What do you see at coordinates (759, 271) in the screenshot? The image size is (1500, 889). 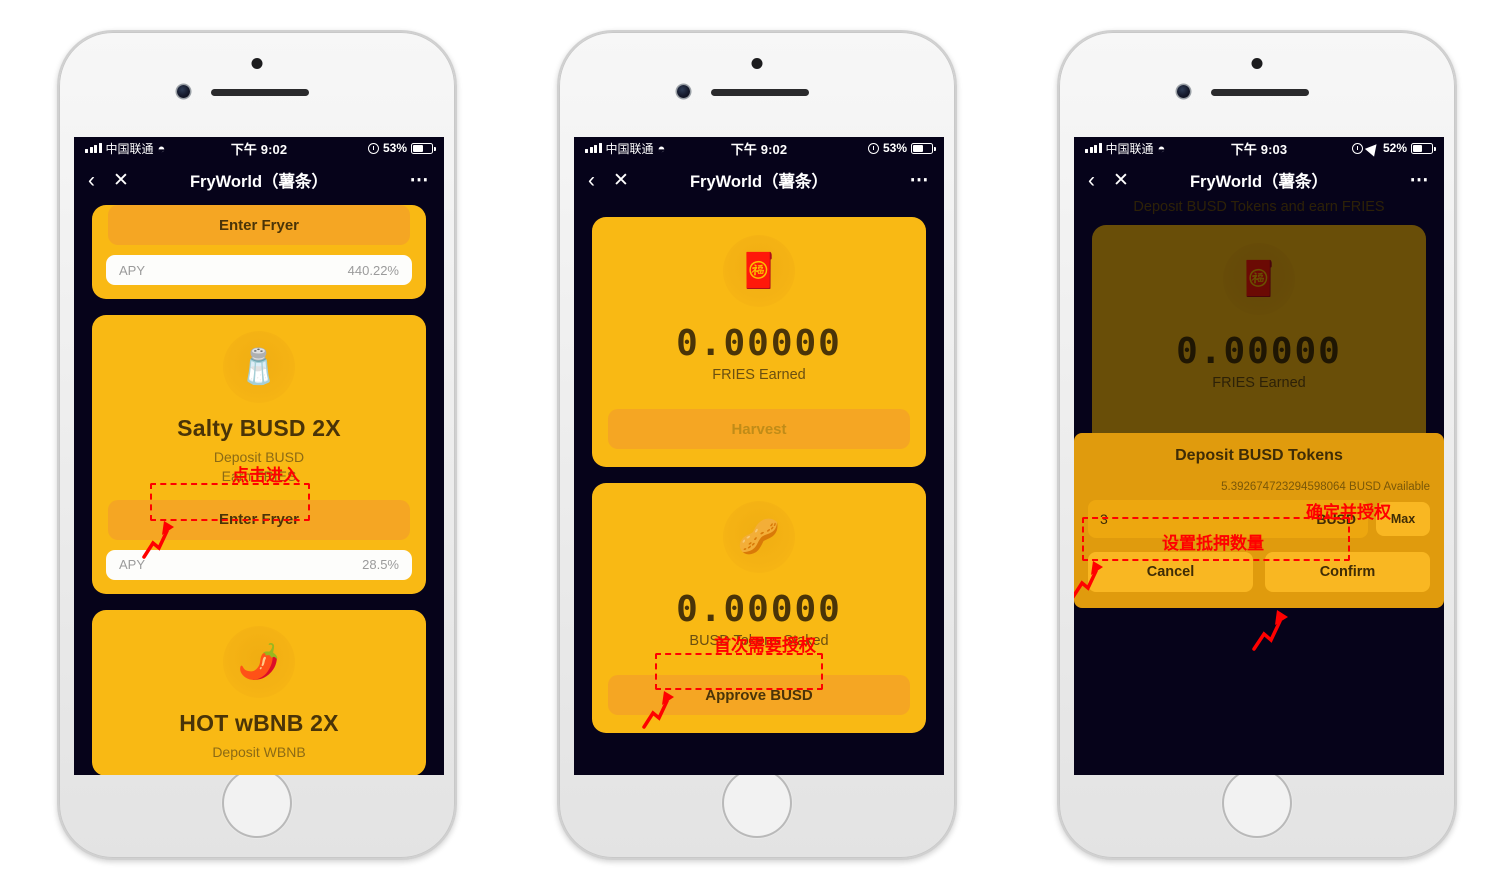 I see `red-envelope-icon: 🧧` at bounding box center [759, 271].